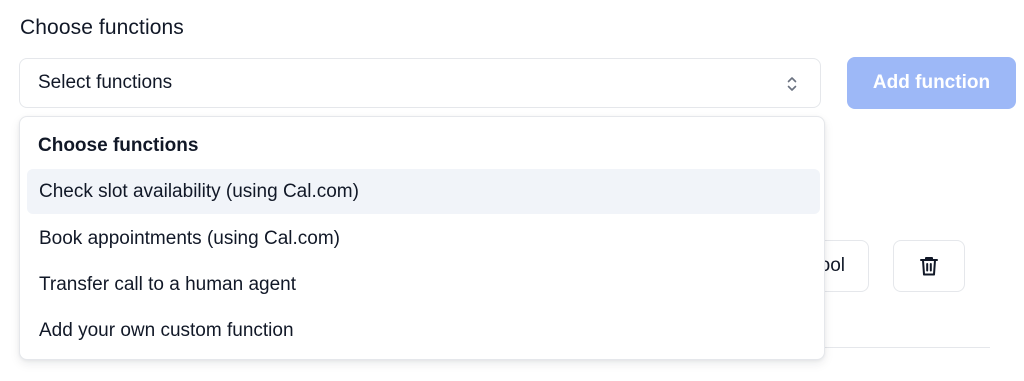 The width and height of the screenshot is (1024, 381). I want to click on option-book-appointments: Book appointments (using Cal.com), so click(423, 238).